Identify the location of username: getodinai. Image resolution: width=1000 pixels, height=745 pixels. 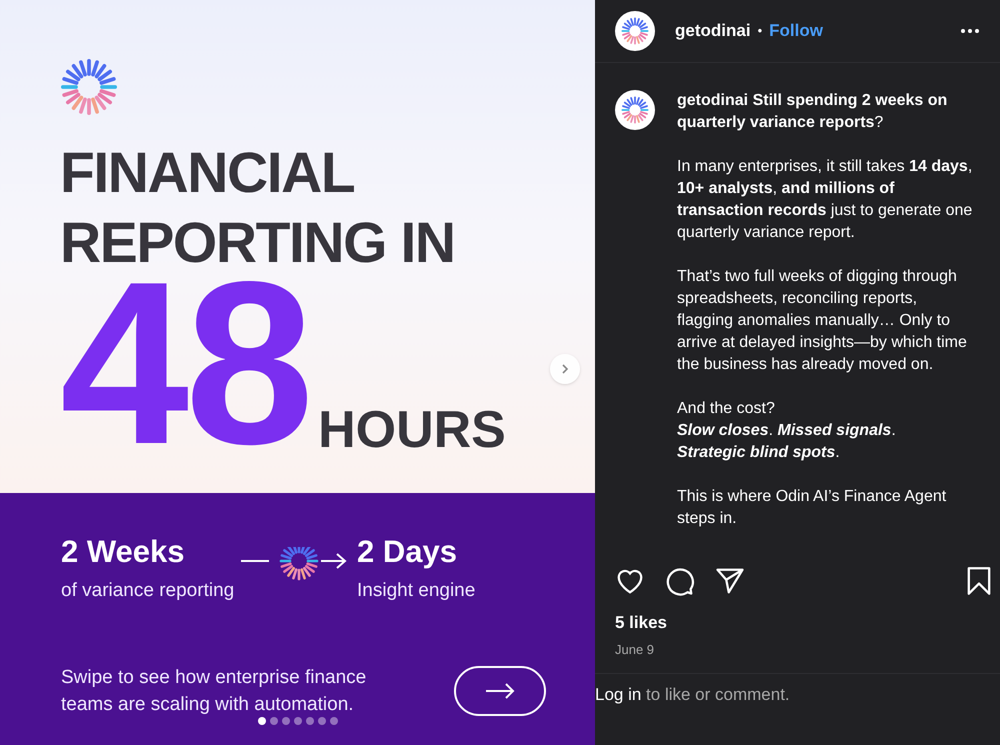
(713, 31).